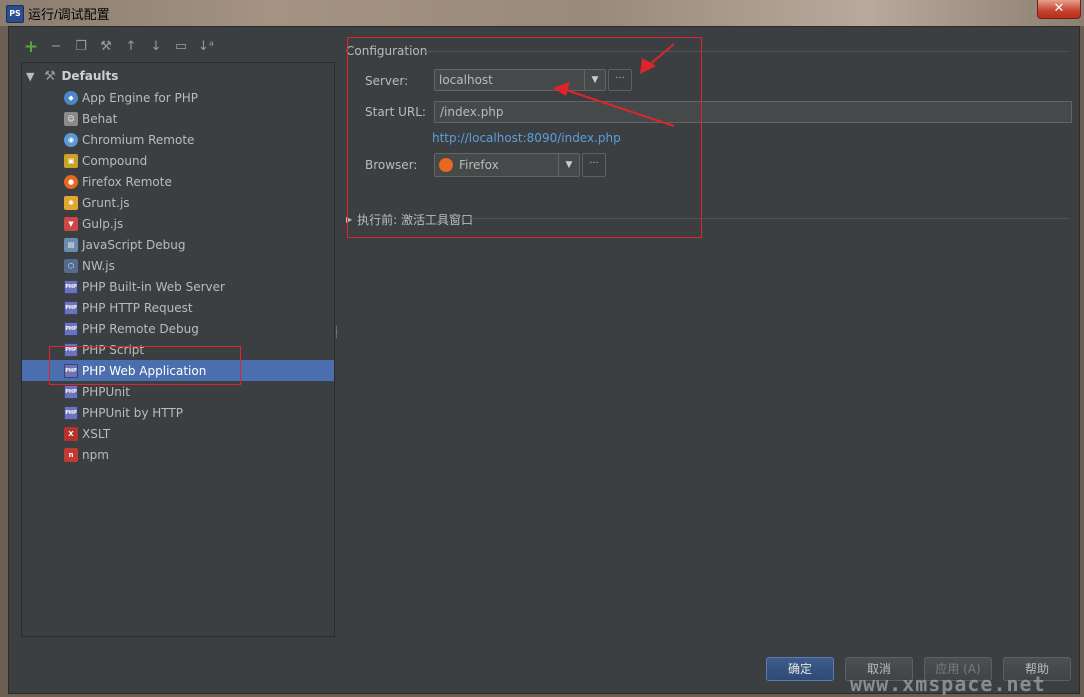 The image size is (1084, 697). I want to click on app-engine-icon: ◆, so click(71, 97).